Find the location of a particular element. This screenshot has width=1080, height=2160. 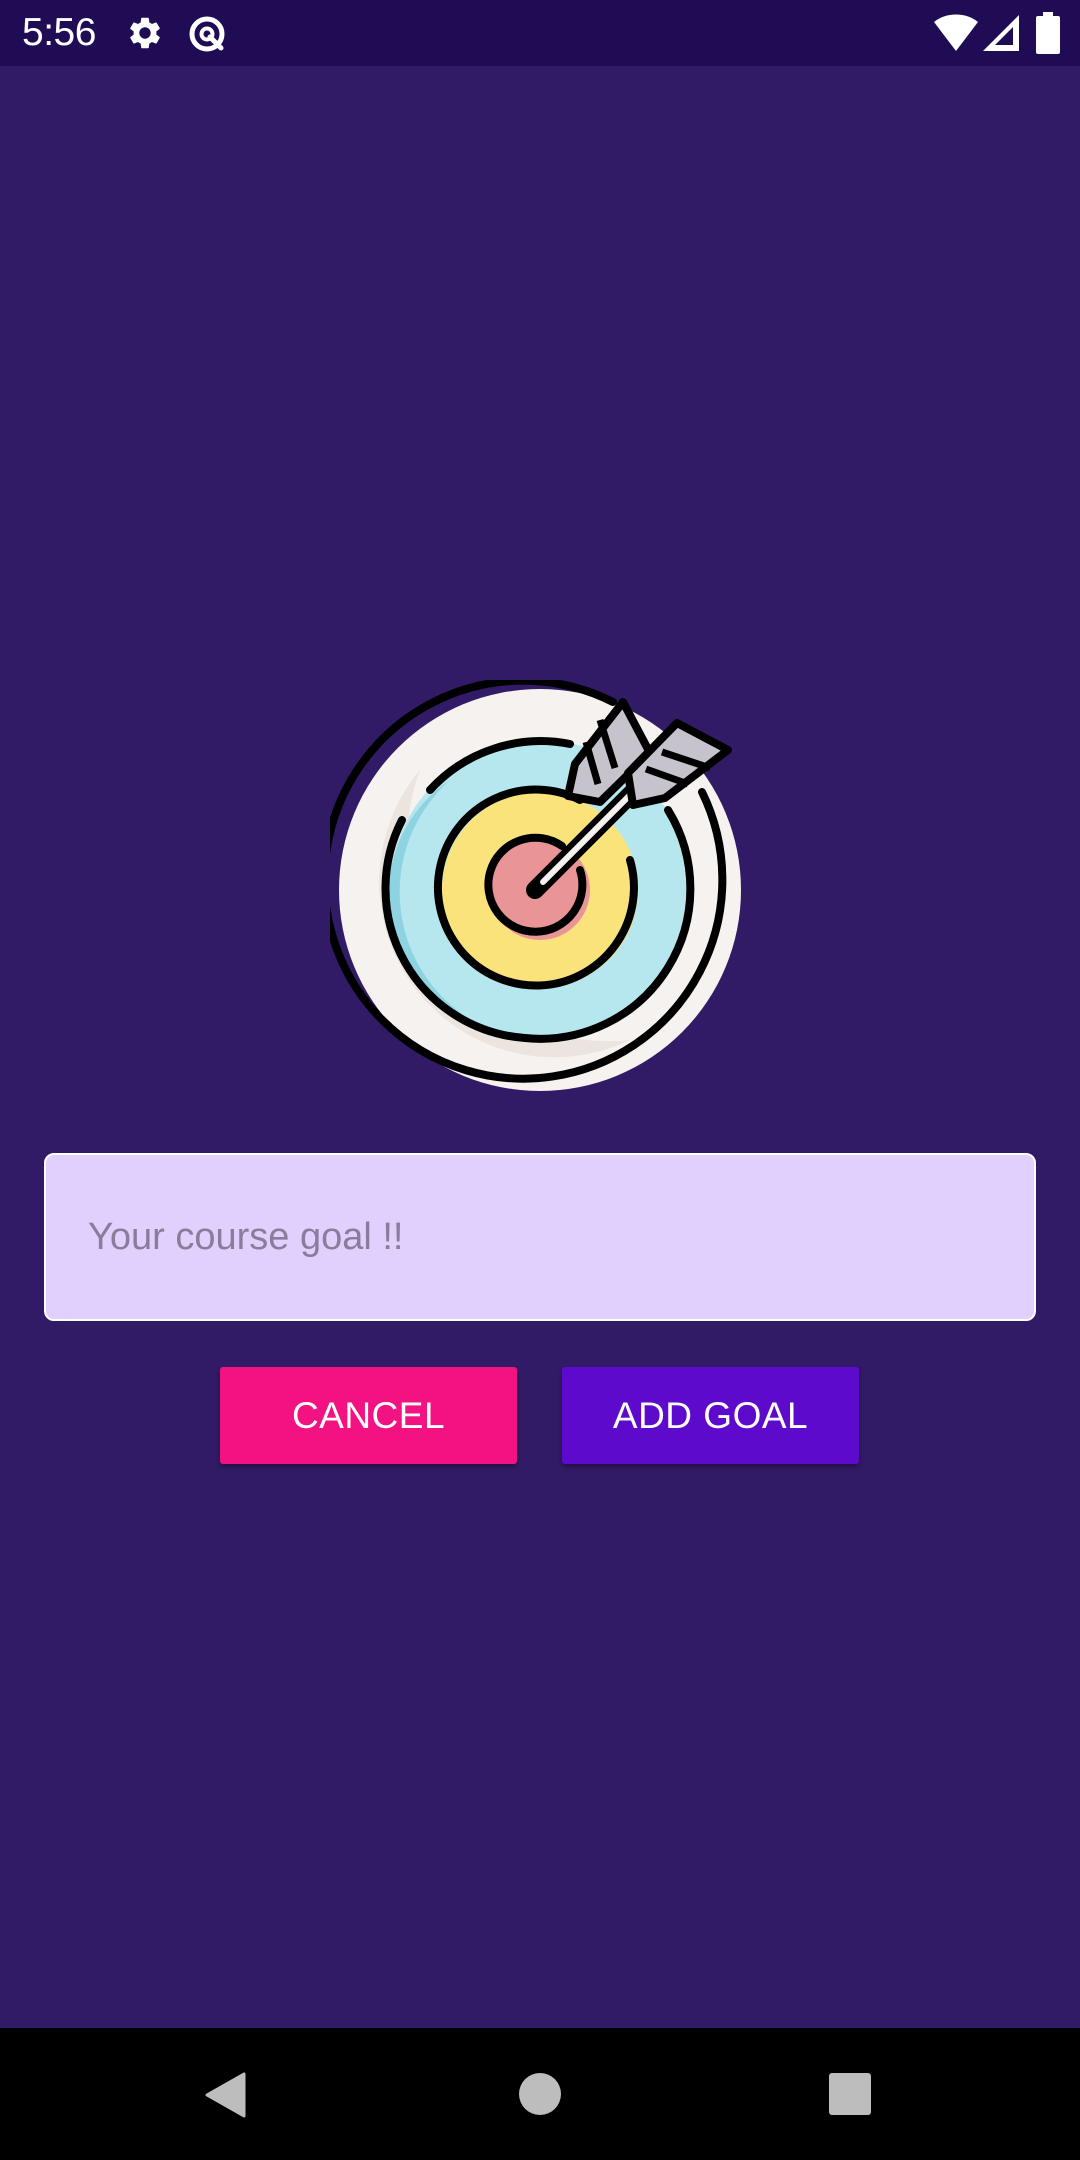

add-goal-button: ADD GOAL is located at coordinates (710, 1415).